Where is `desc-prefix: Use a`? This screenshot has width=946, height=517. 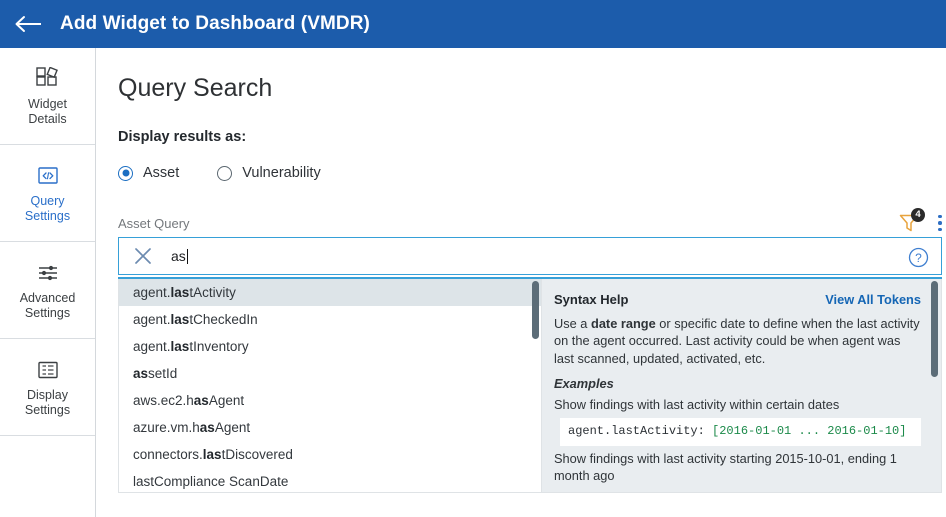
desc-prefix: Use a is located at coordinates (572, 323).